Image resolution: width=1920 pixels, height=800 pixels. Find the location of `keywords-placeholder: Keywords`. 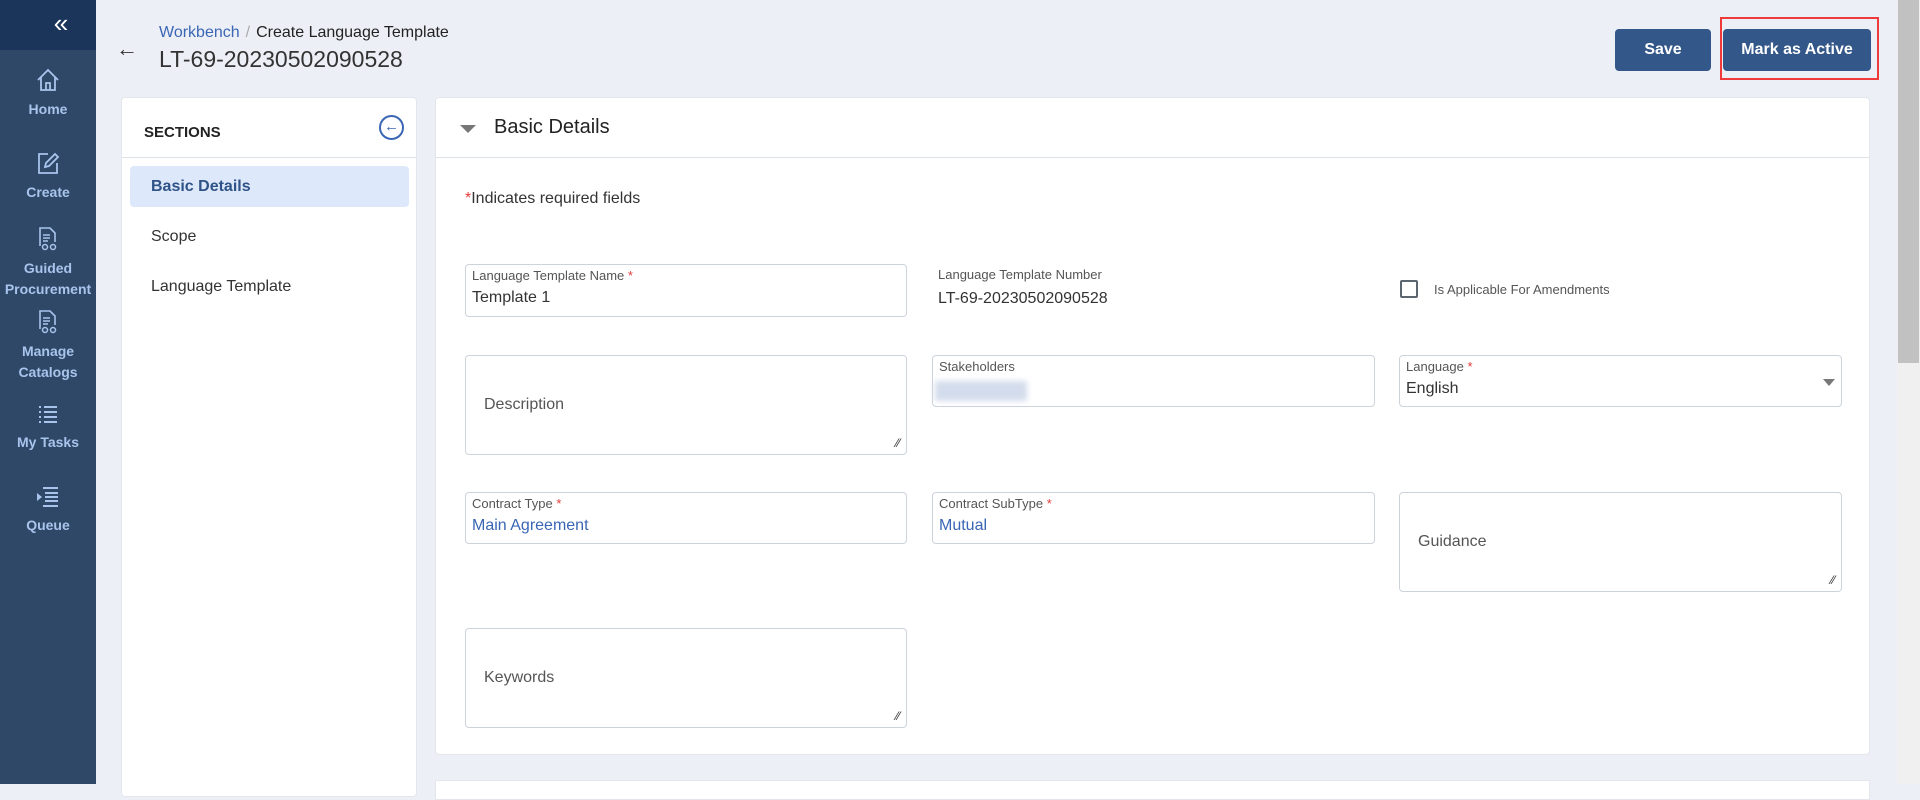

keywords-placeholder: Keywords is located at coordinates (519, 677).